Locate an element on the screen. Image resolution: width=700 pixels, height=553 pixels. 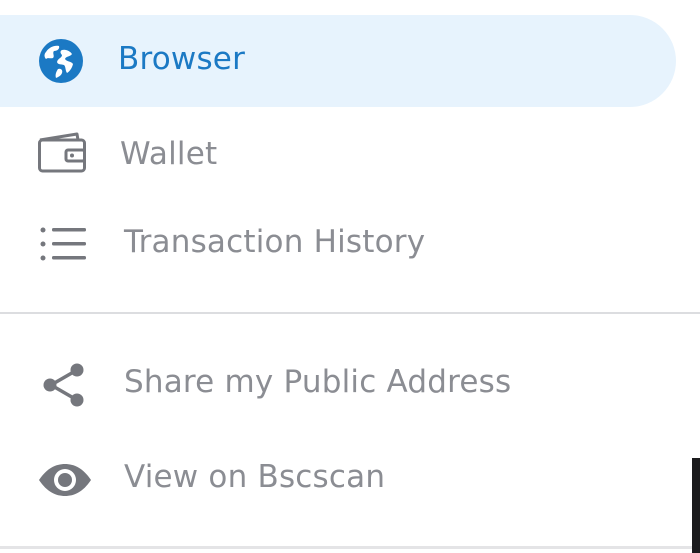
wallet-icon is located at coordinates (62, 153).